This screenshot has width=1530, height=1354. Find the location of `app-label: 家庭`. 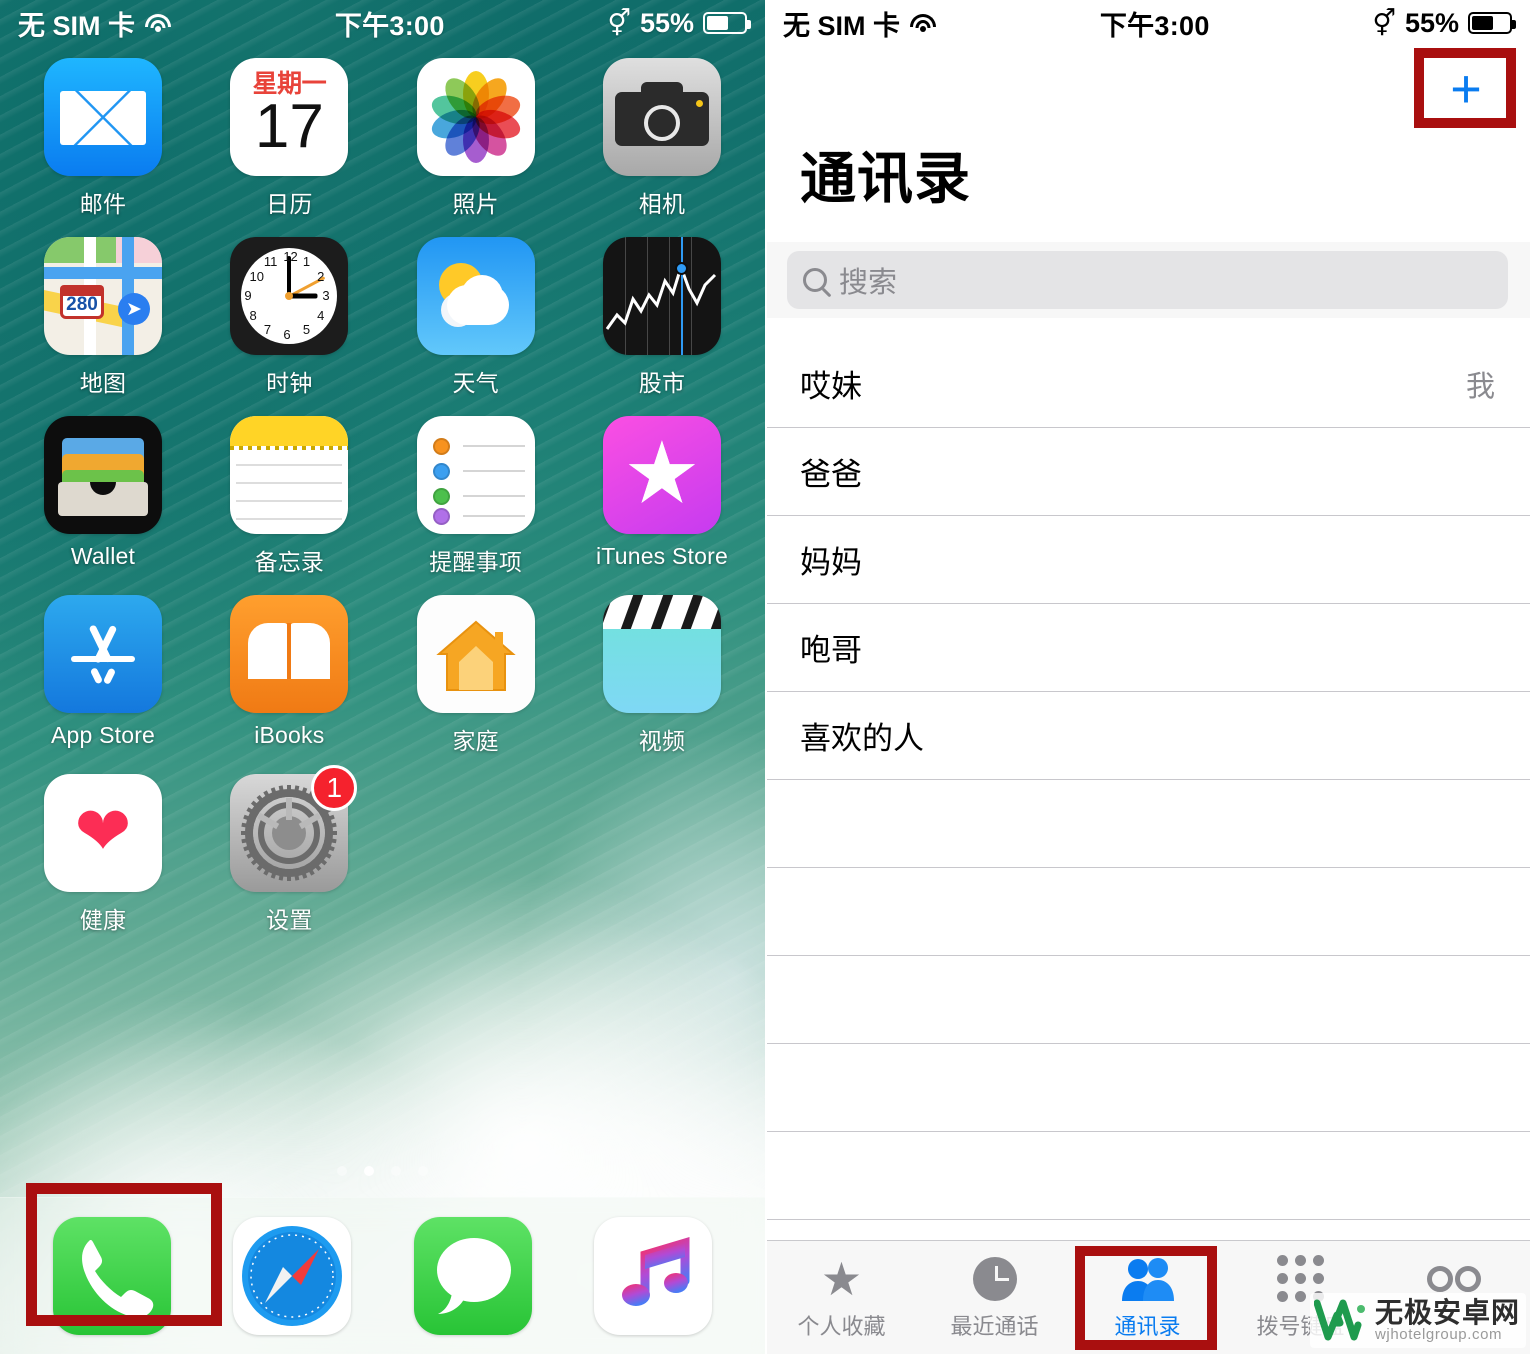

app-label: 家庭 is located at coordinates (475, 741).